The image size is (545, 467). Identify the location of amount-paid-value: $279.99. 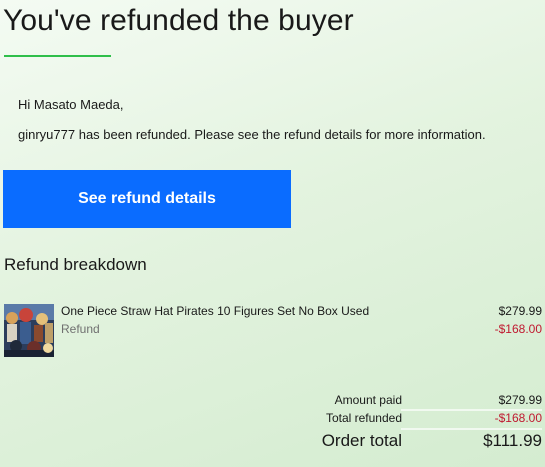
(520, 400).